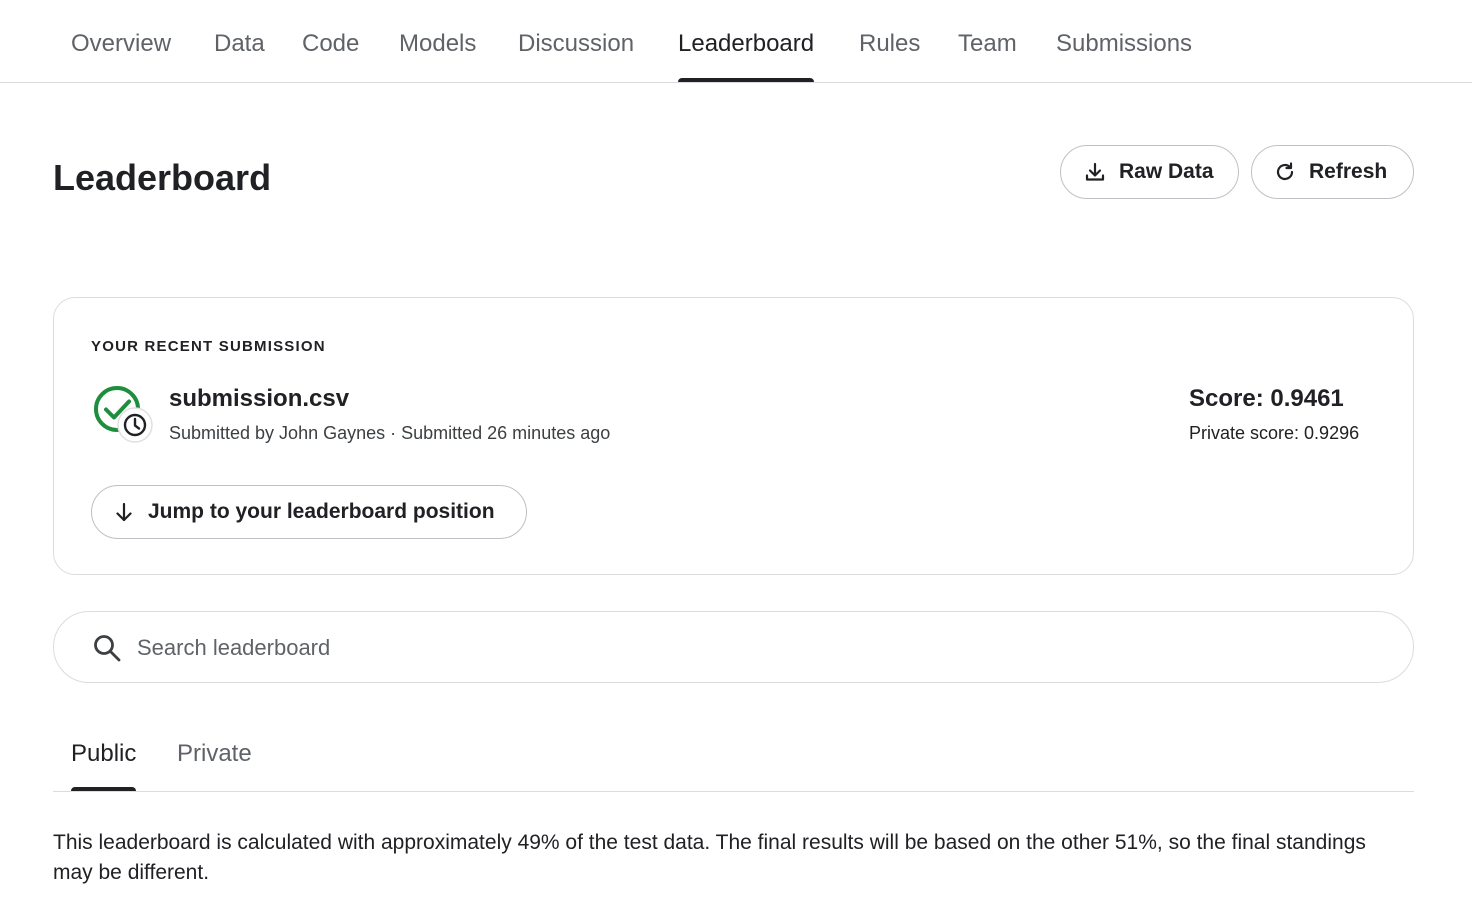 This screenshot has width=1472, height=906. I want to click on raw-data-button: Raw Data, so click(1149, 172).